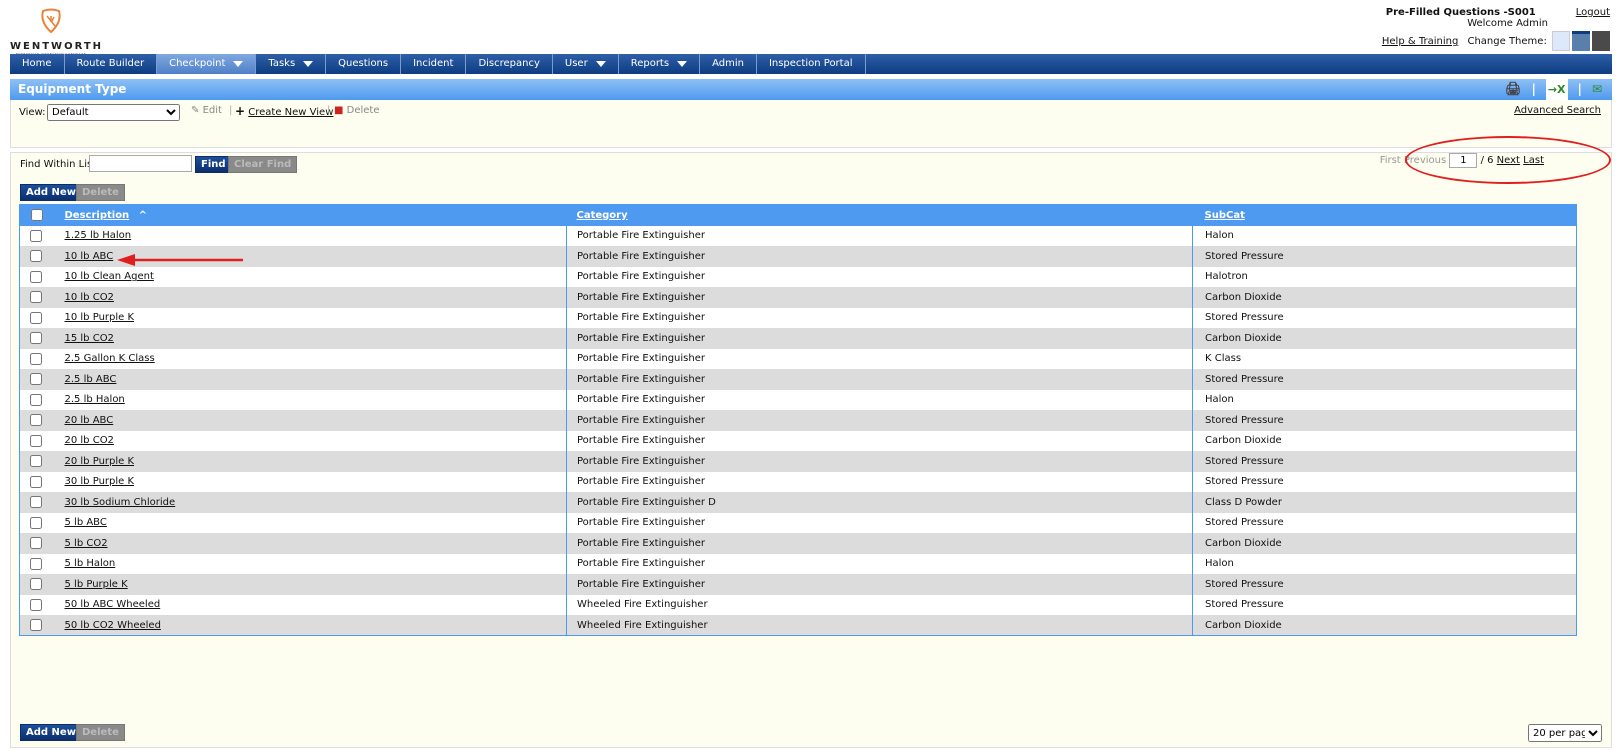 This screenshot has width=1622, height=750. I want to click on export-excel-icon: →X, so click(1556, 89).